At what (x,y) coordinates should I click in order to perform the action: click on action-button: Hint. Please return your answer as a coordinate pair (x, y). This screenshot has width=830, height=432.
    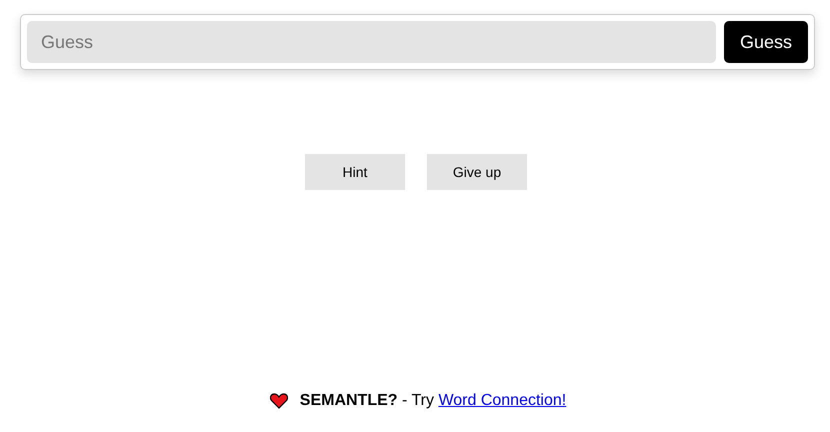
    Looking at the image, I should click on (355, 172).